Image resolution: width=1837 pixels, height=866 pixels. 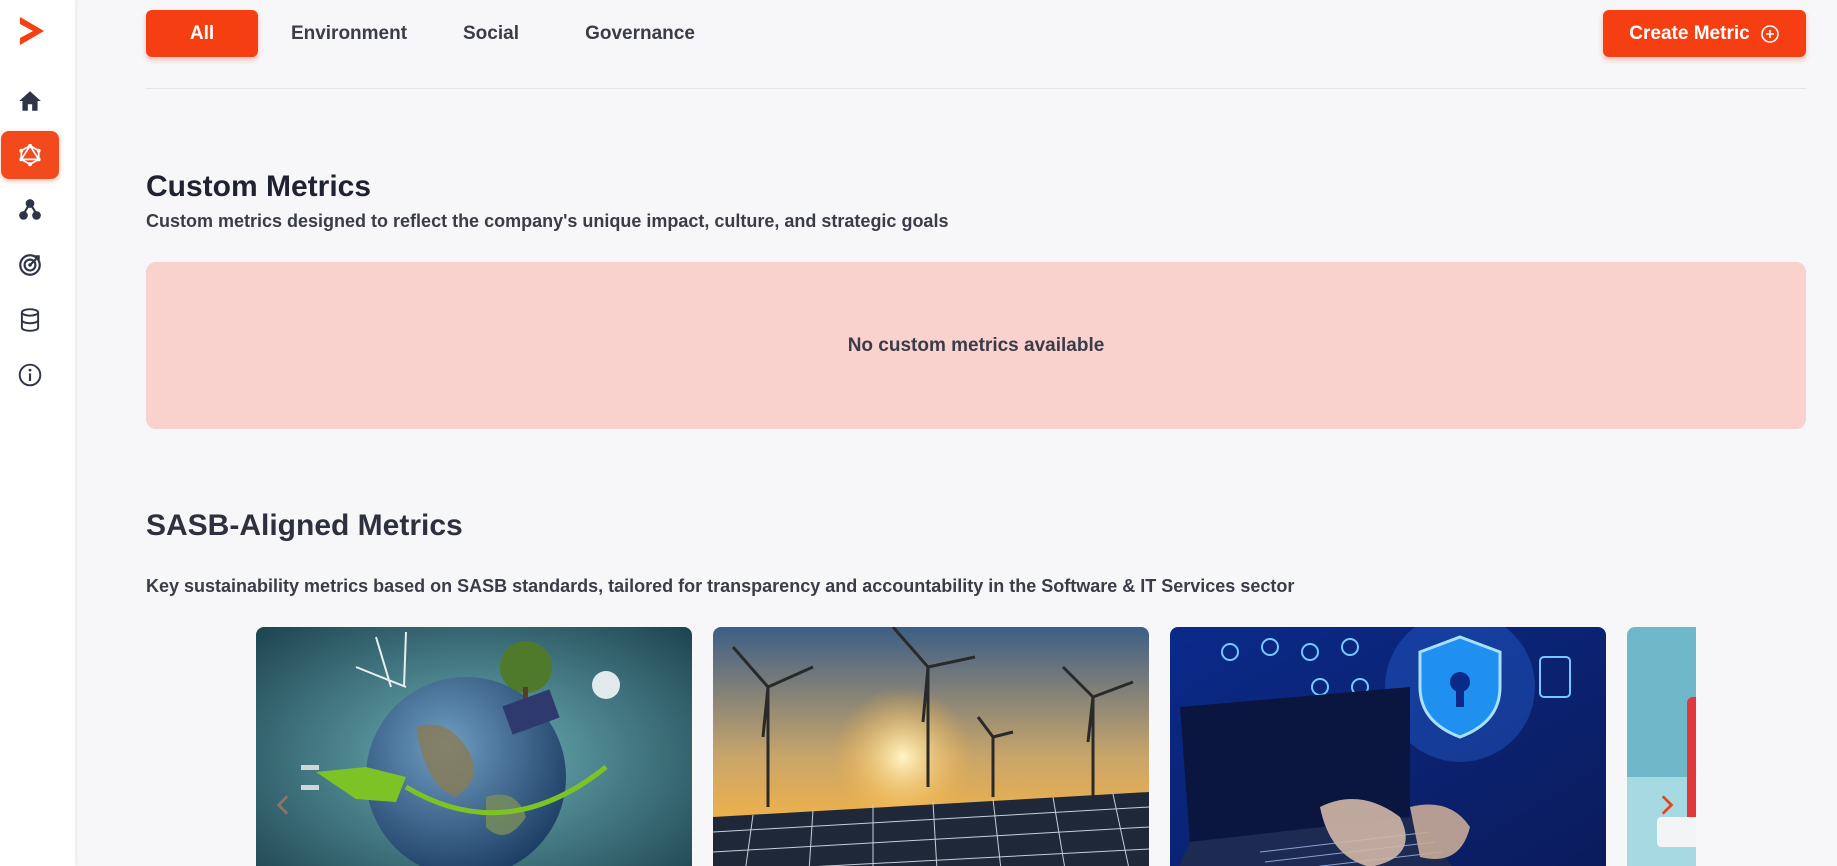 I want to click on nav-info, so click(x=30, y=375).